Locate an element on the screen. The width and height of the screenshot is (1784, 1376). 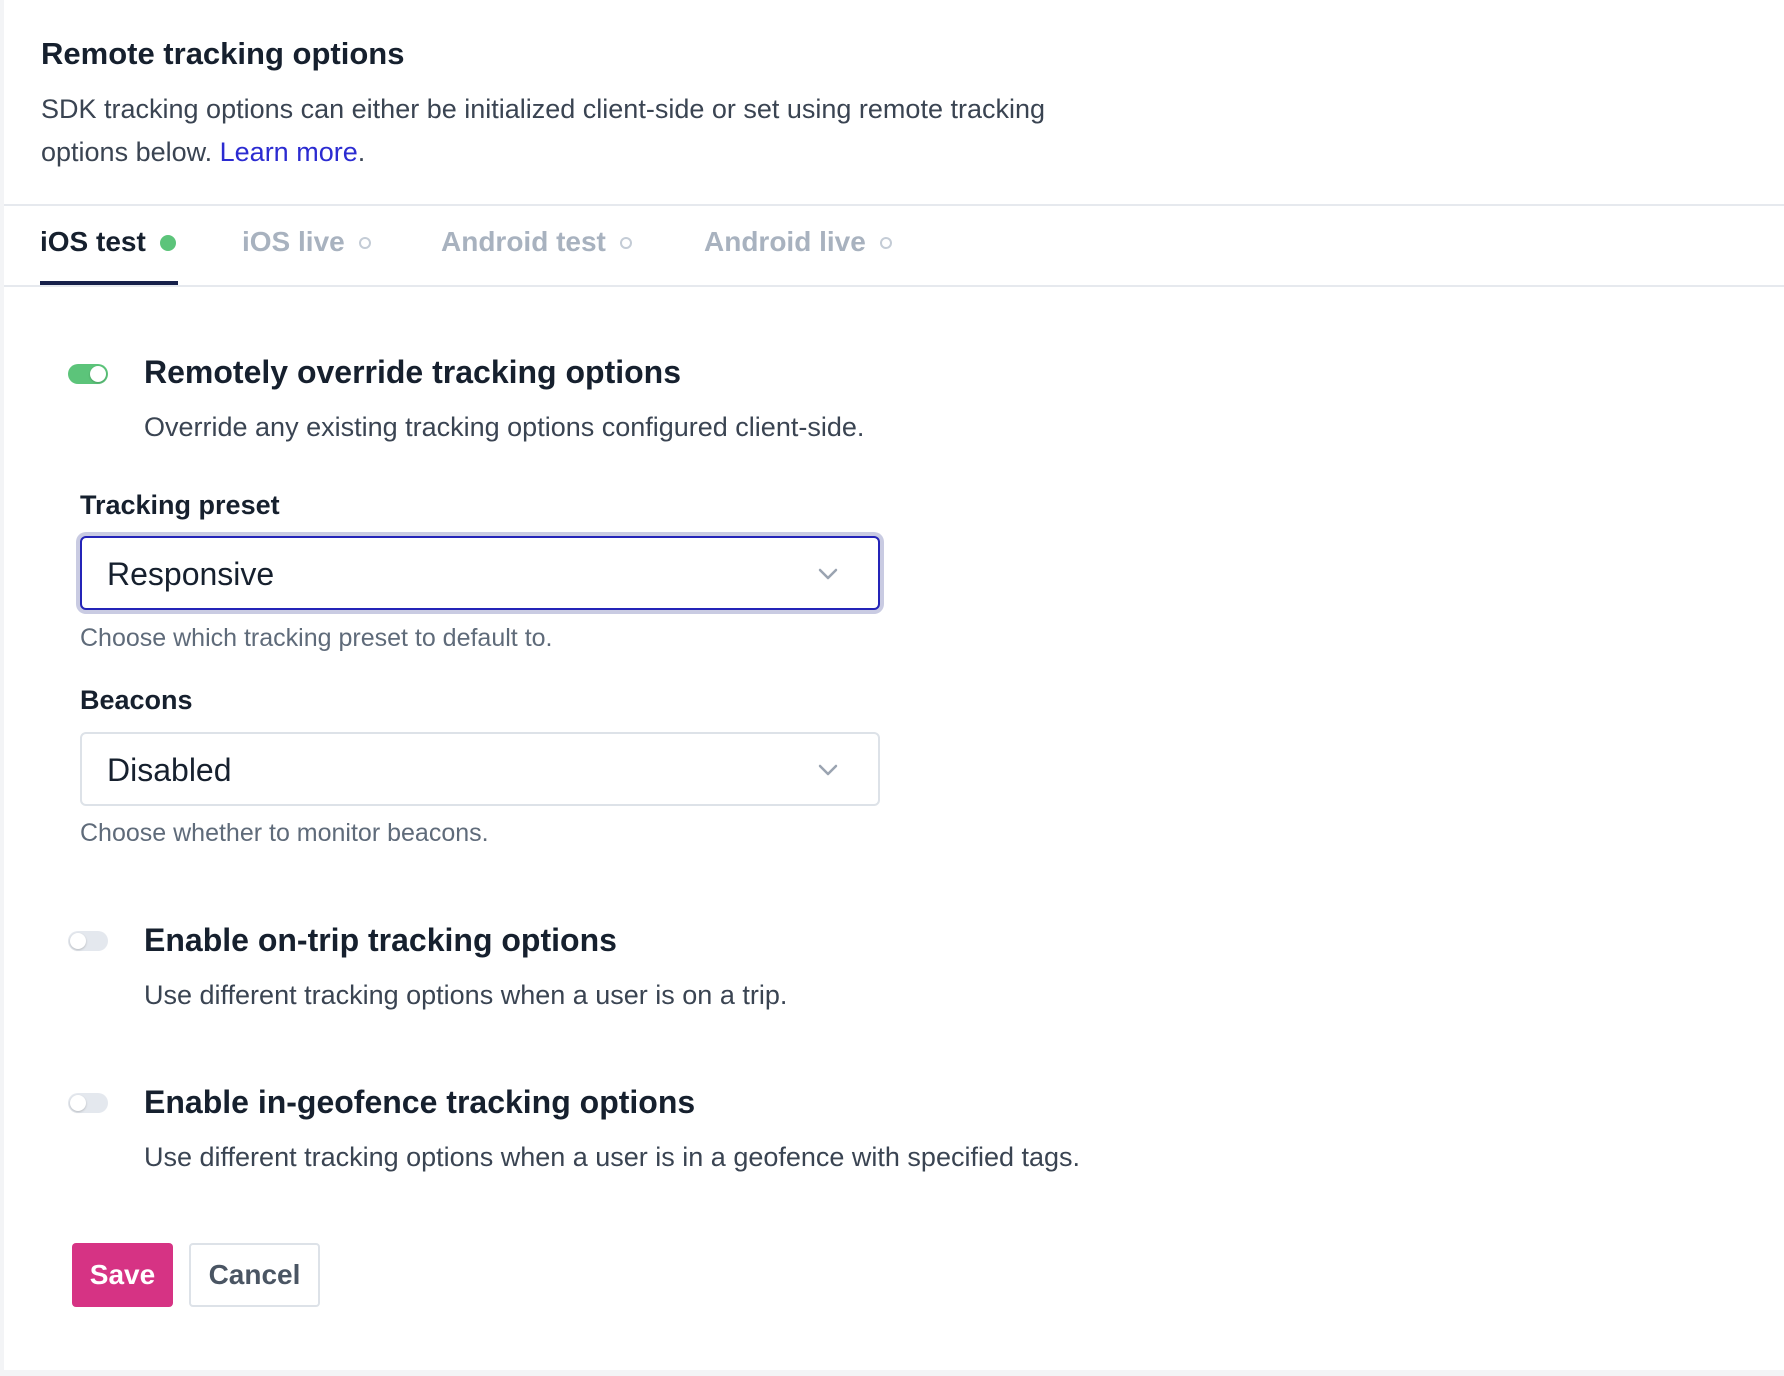
on-trip-toggle is located at coordinates (88, 941).